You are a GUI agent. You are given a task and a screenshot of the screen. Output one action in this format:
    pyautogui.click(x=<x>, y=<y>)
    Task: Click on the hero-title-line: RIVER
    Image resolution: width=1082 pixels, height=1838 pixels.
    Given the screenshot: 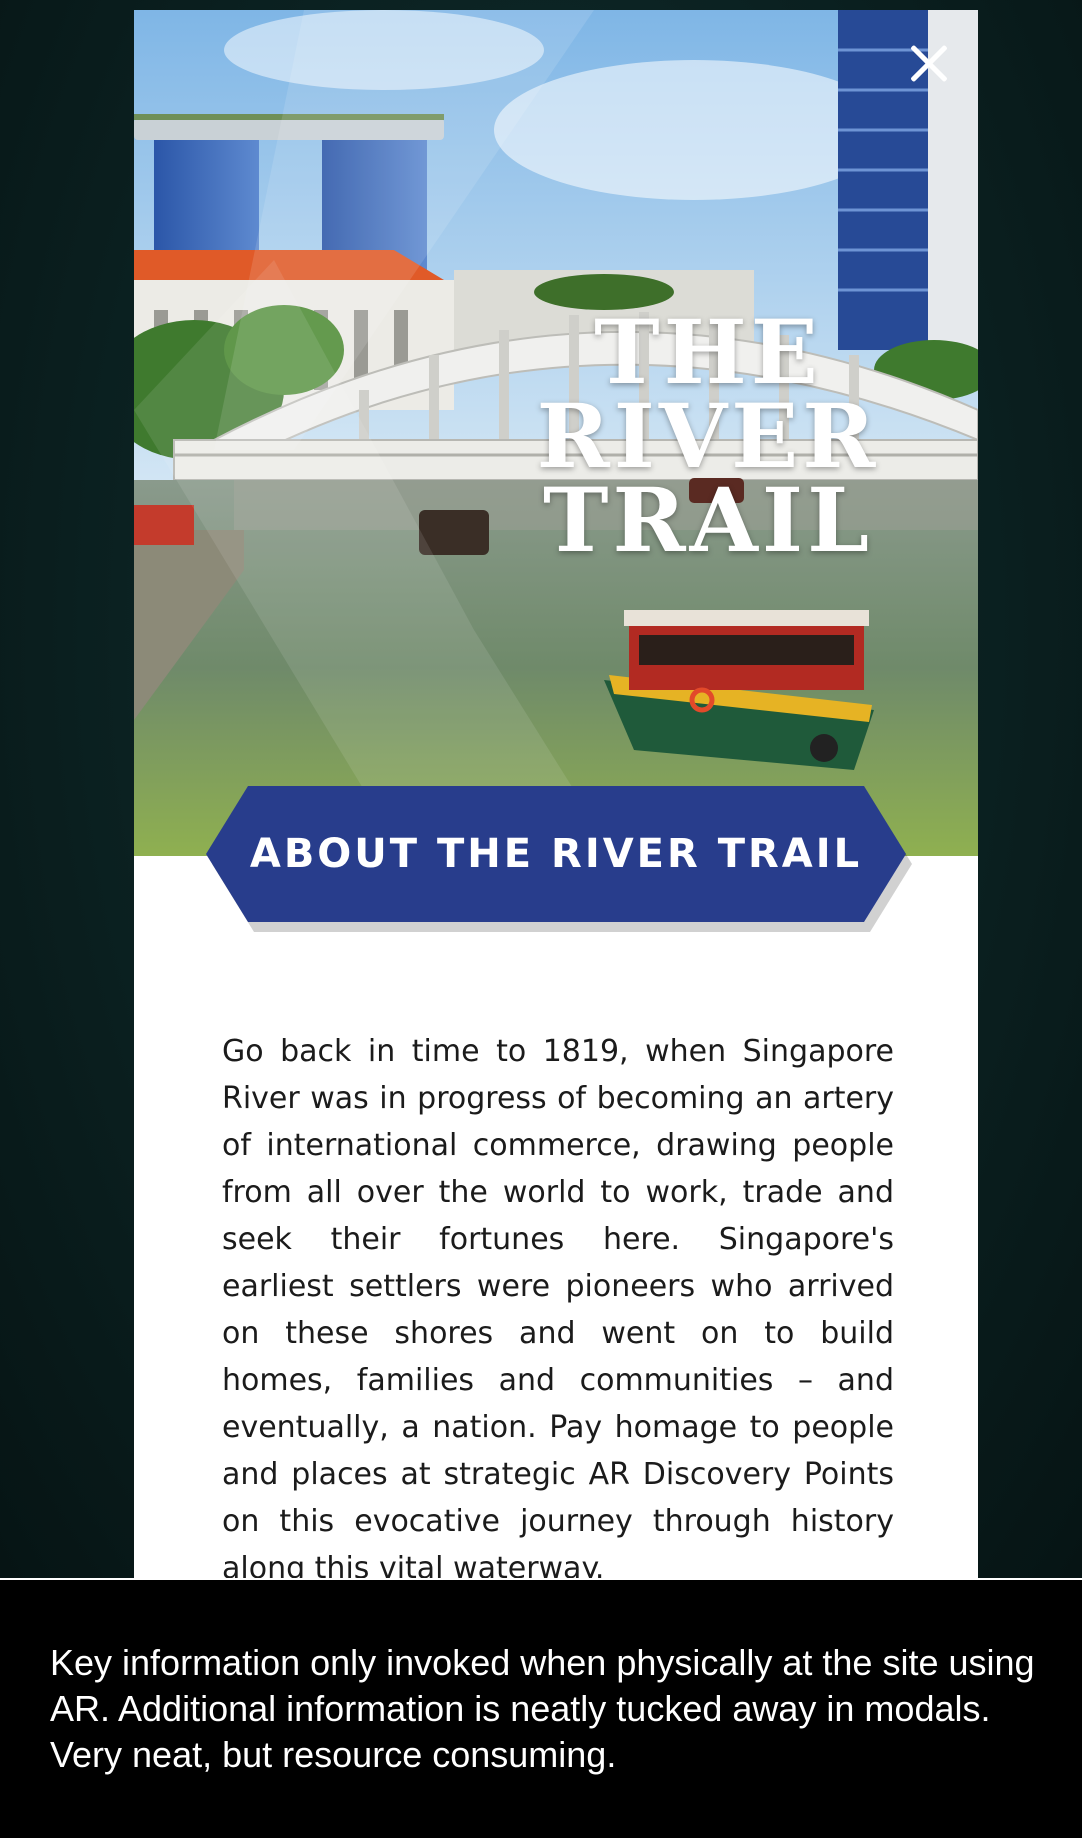 What is the action you would take?
    pyautogui.click(x=708, y=436)
    